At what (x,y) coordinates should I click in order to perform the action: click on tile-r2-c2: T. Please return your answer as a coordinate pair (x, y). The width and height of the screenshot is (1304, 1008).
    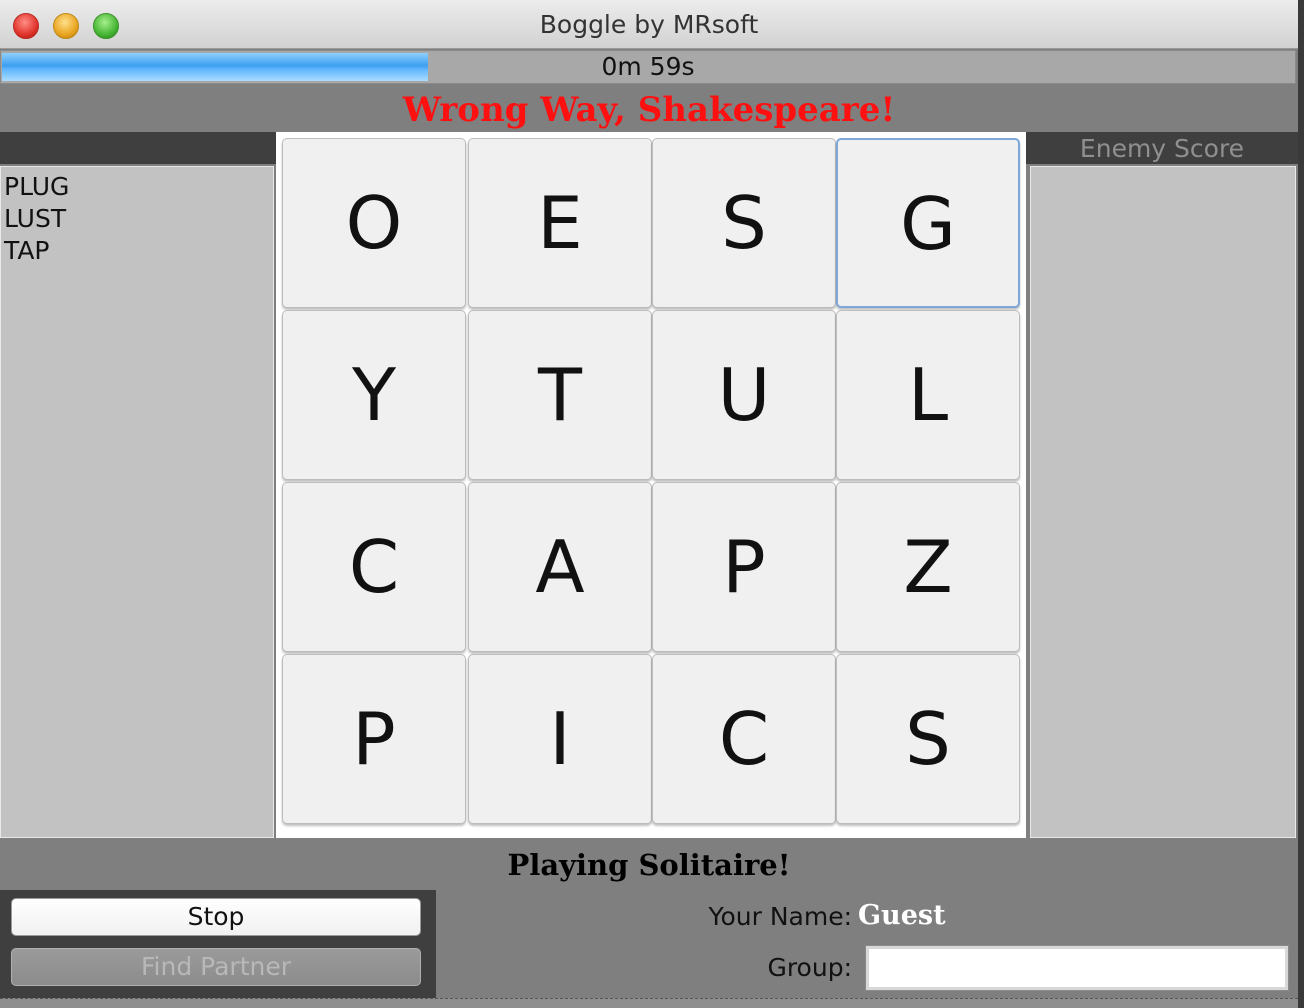
    Looking at the image, I should click on (560, 395).